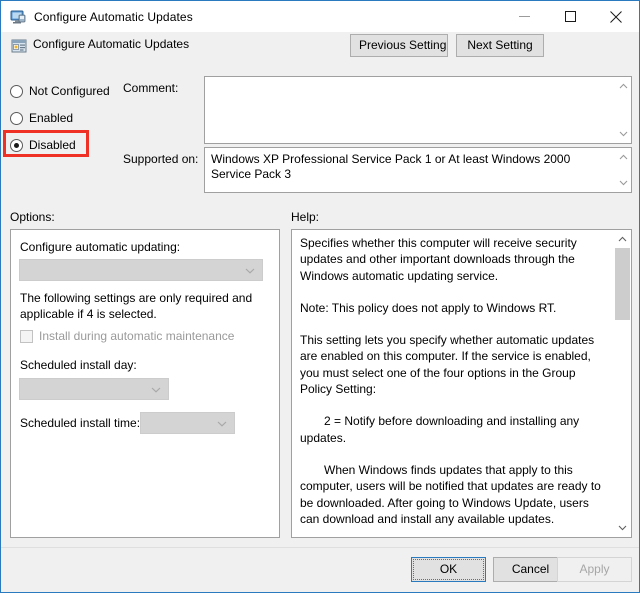 The image size is (640, 593). I want to click on title-bar: Configure Automatic Updates, so click(320, 16).